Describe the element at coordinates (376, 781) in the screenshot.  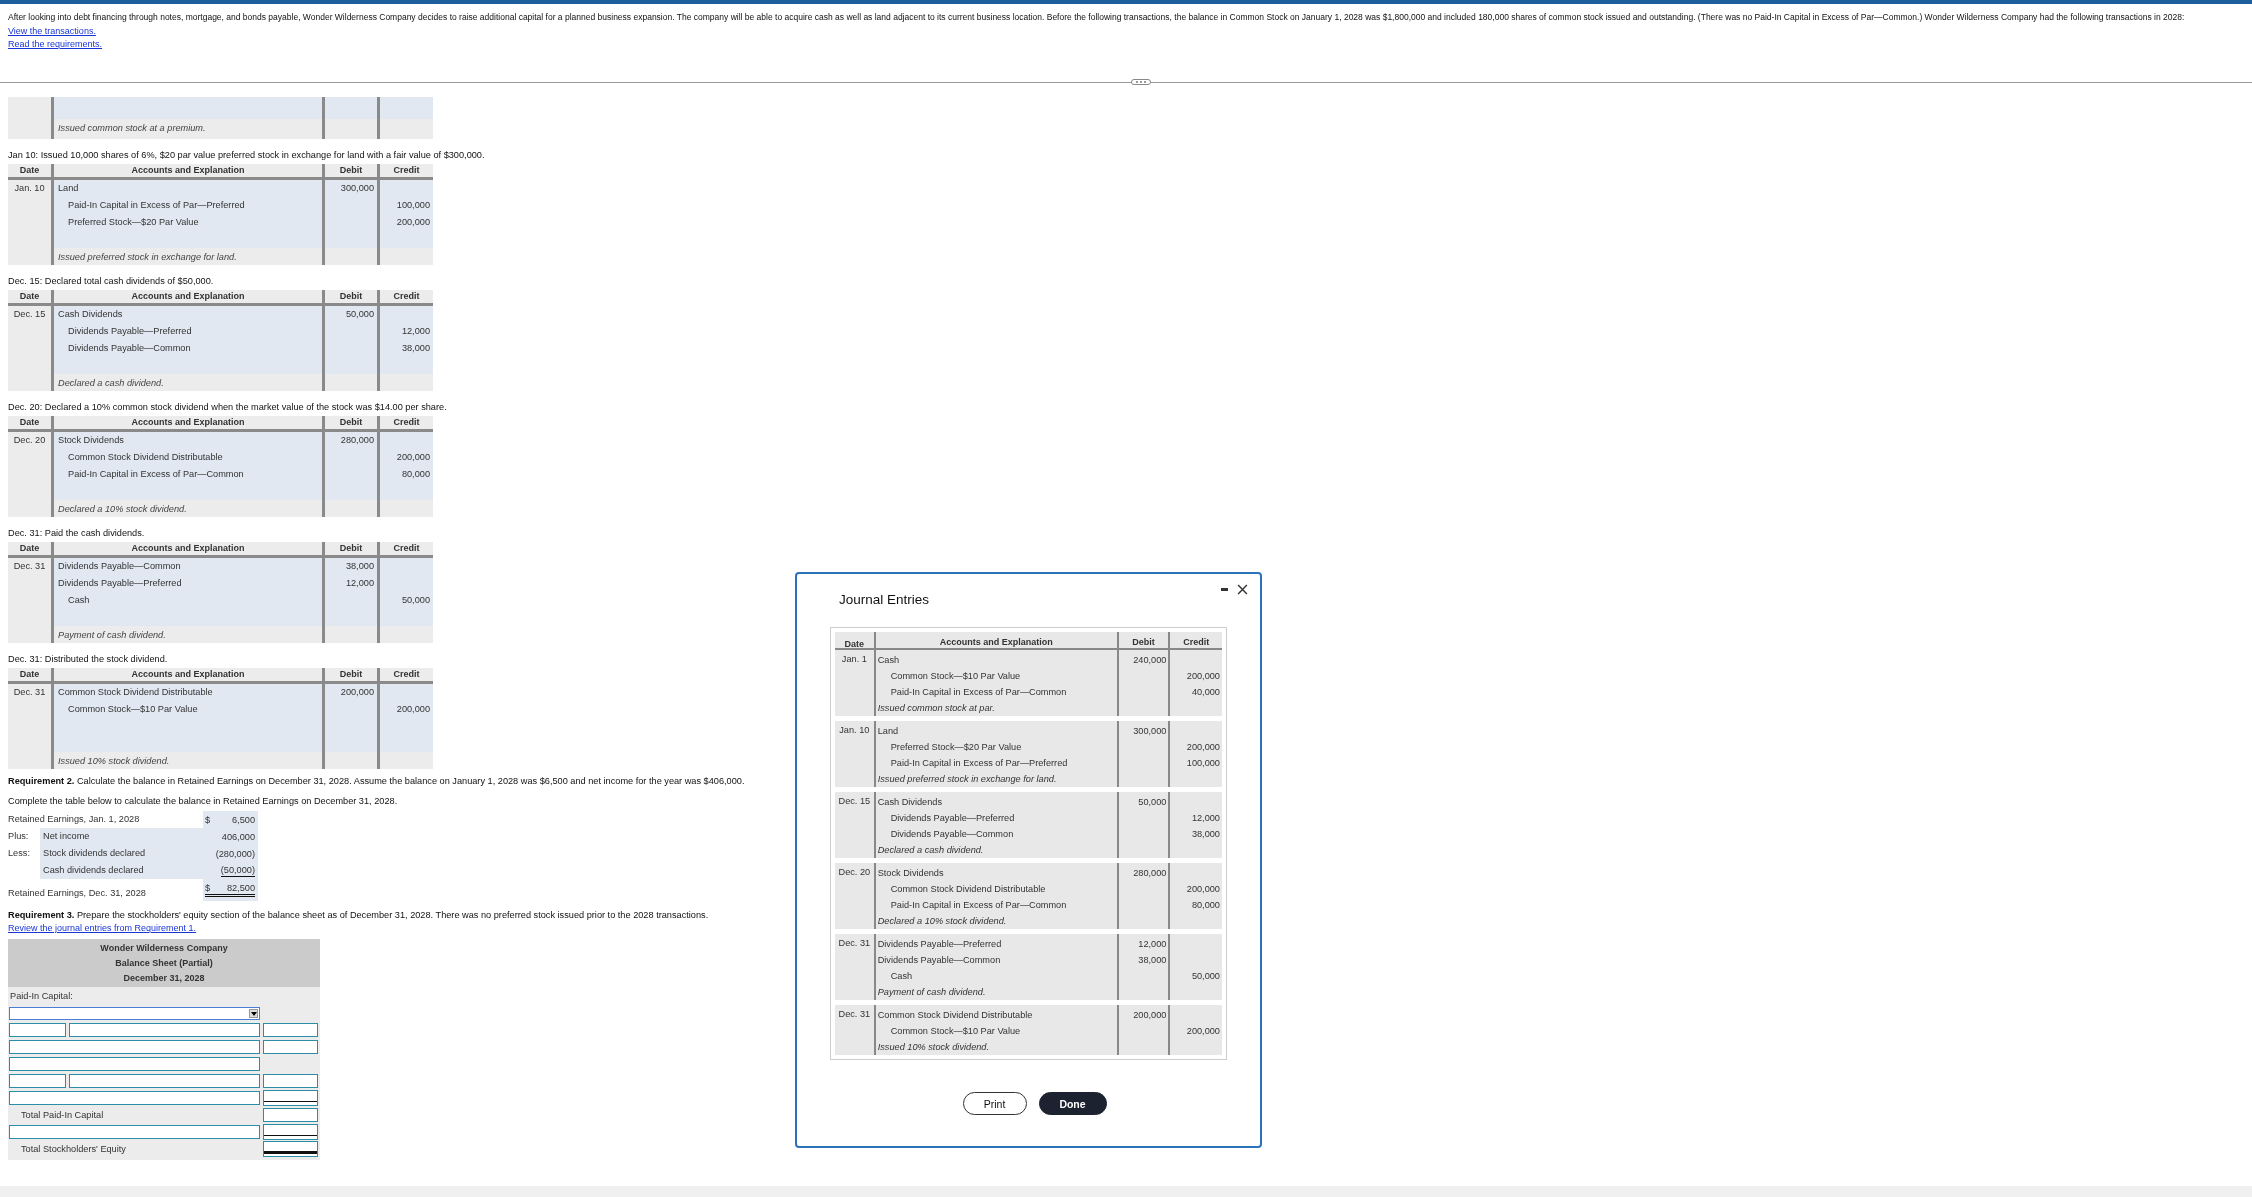
I see `requirement-text: Requirement 2. Calculate the balance in Retained Earnings on December 31, 2028. Assume the balance on January 1, 2028 was $6,500 and net income for the year was $406,000.` at that location.